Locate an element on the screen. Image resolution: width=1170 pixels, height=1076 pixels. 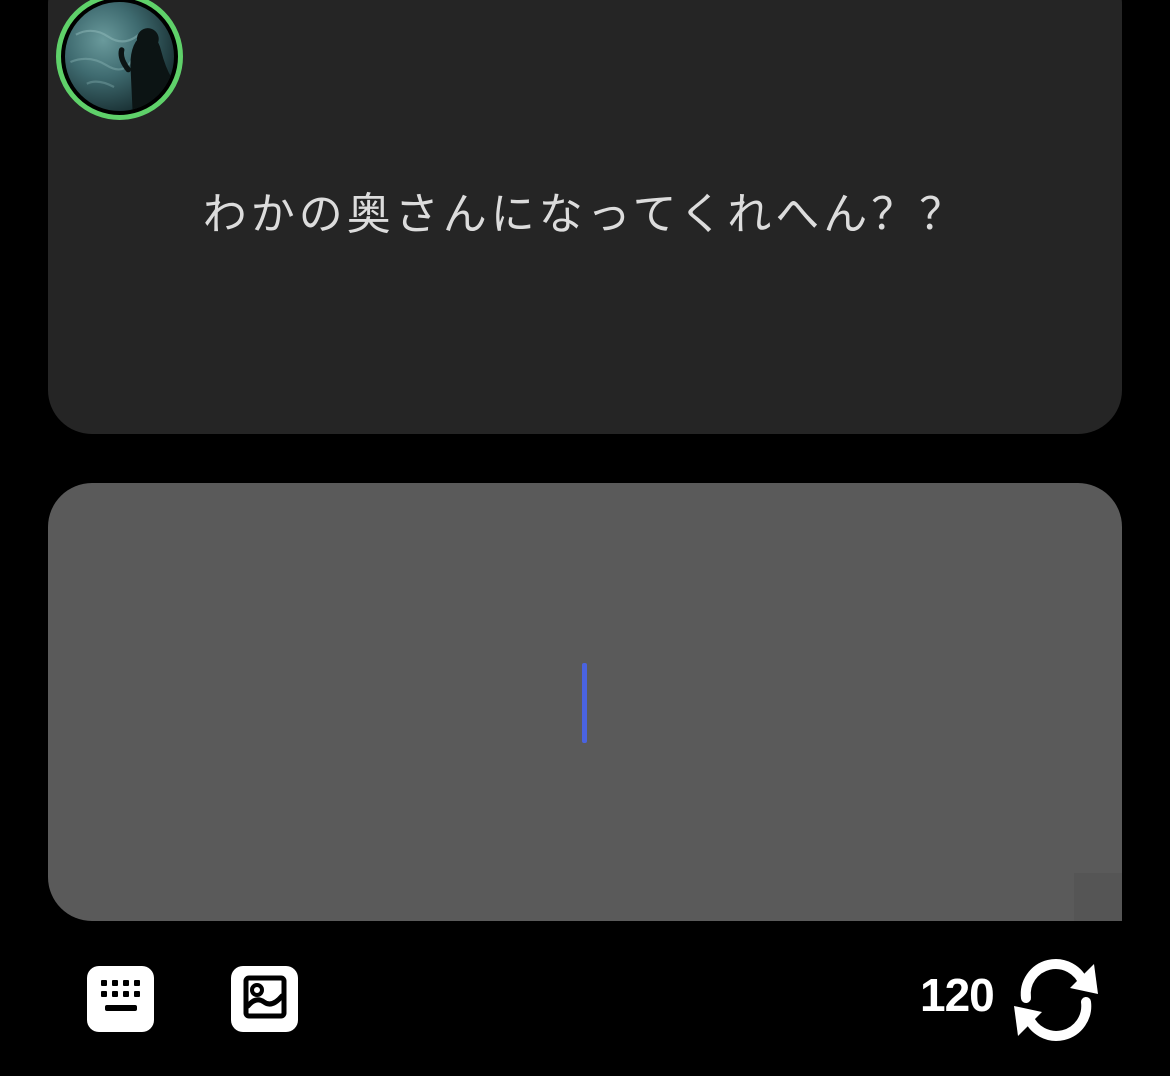
remaining-count: 120 is located at coordinates (957, 995).